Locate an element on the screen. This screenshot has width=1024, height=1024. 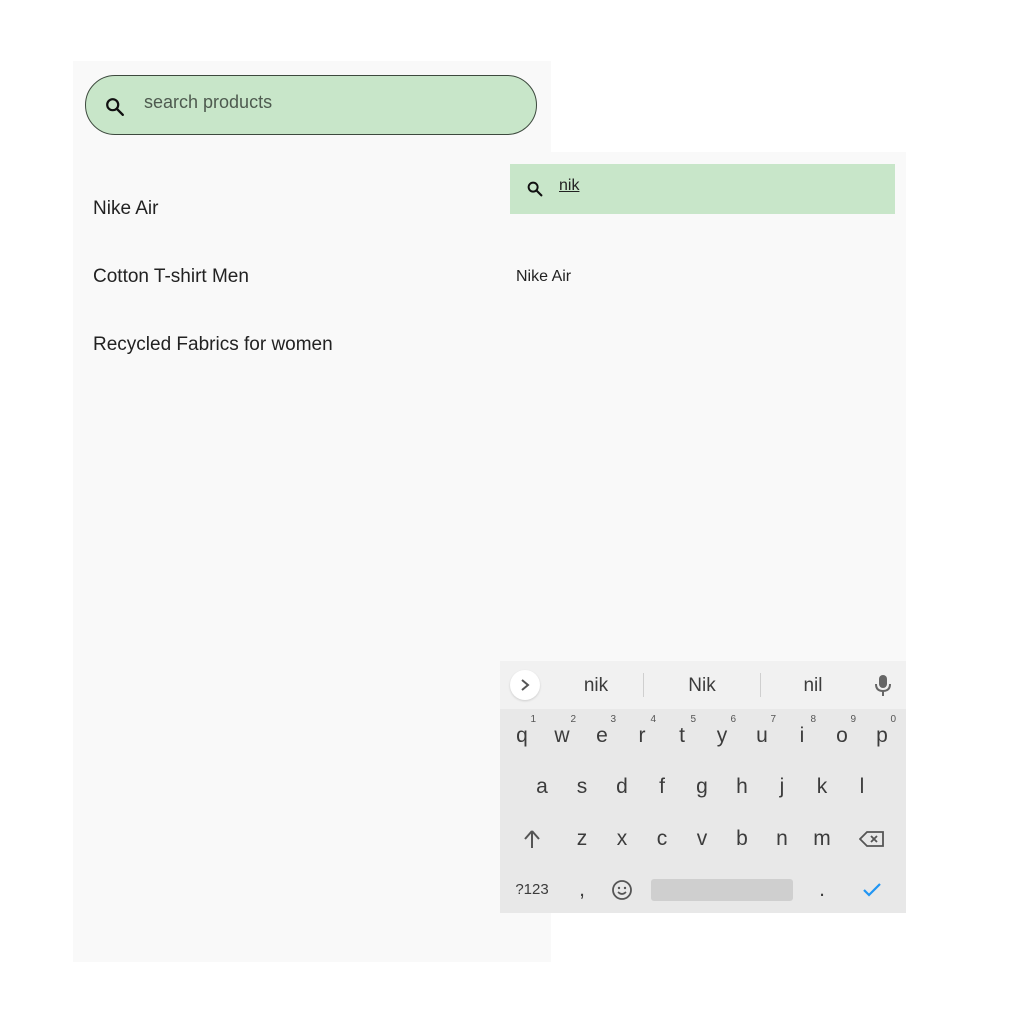
key-j: j is located at coordinates (782, 787).